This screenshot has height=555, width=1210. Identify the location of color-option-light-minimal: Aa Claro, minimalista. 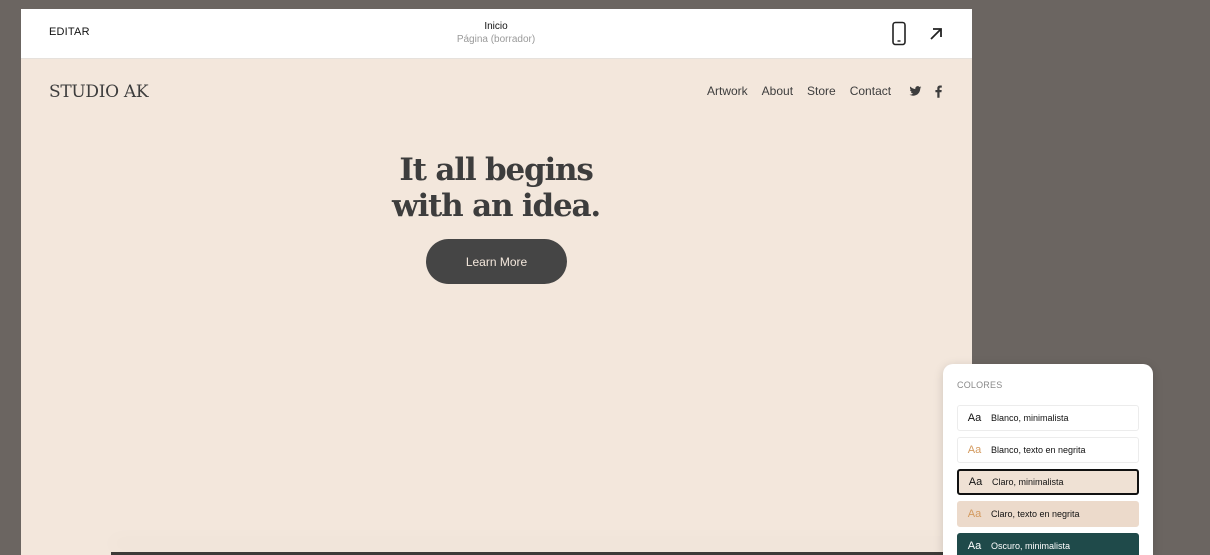
(1048, 482).